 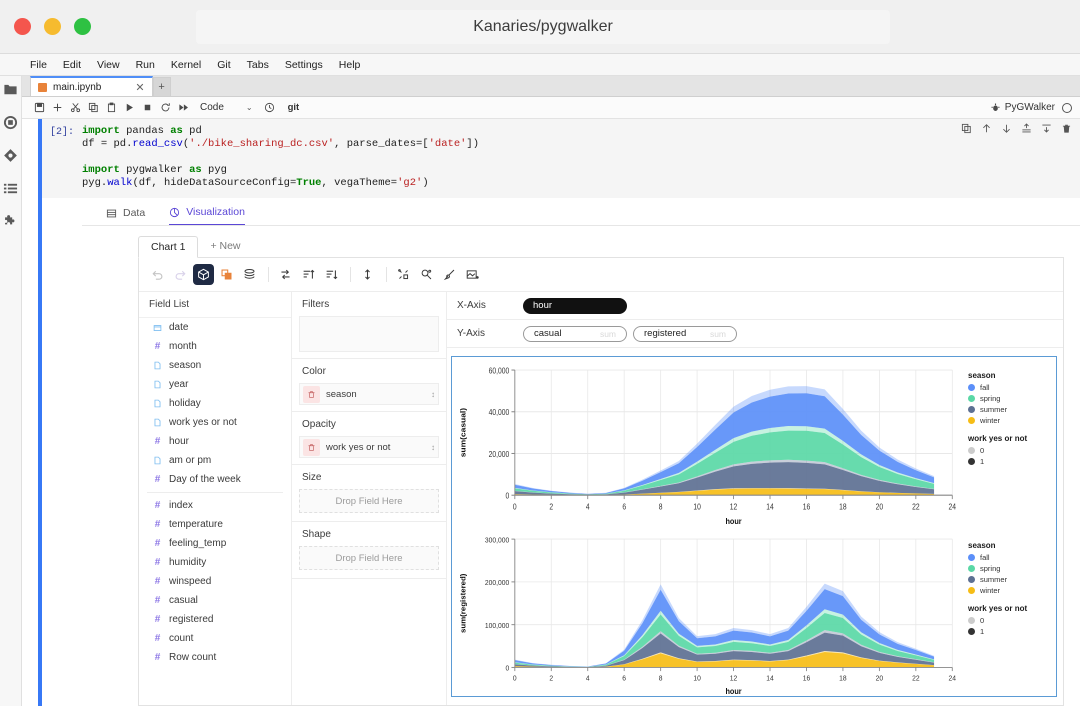 I want to click on paste-icon, so click(x=111, y=108).